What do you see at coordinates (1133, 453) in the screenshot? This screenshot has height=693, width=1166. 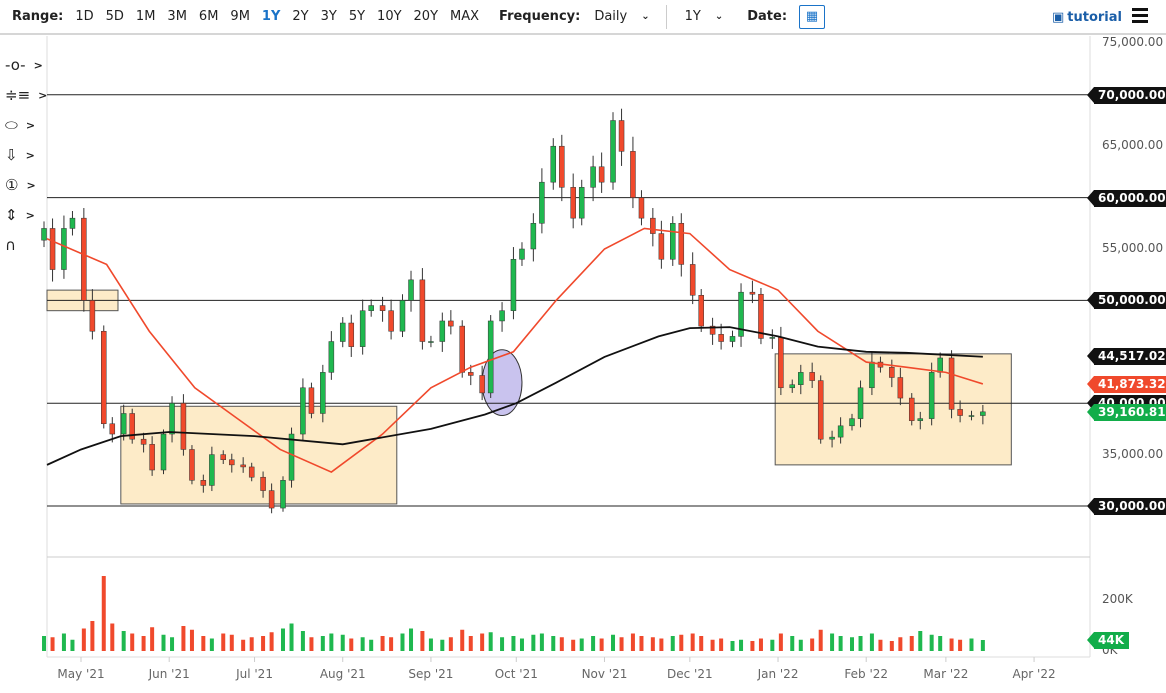 I see `y-tick-label: 35,000.00` at bounding box center [1133, 453].